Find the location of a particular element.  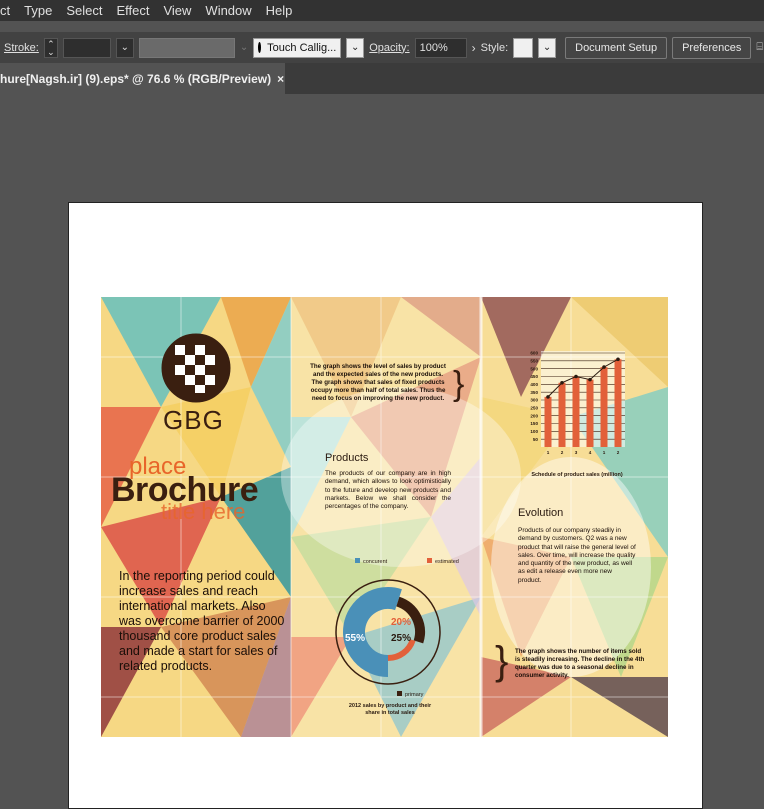

stroke-stepper: ⌃ ⌄ is located at coordinates (50, 47).